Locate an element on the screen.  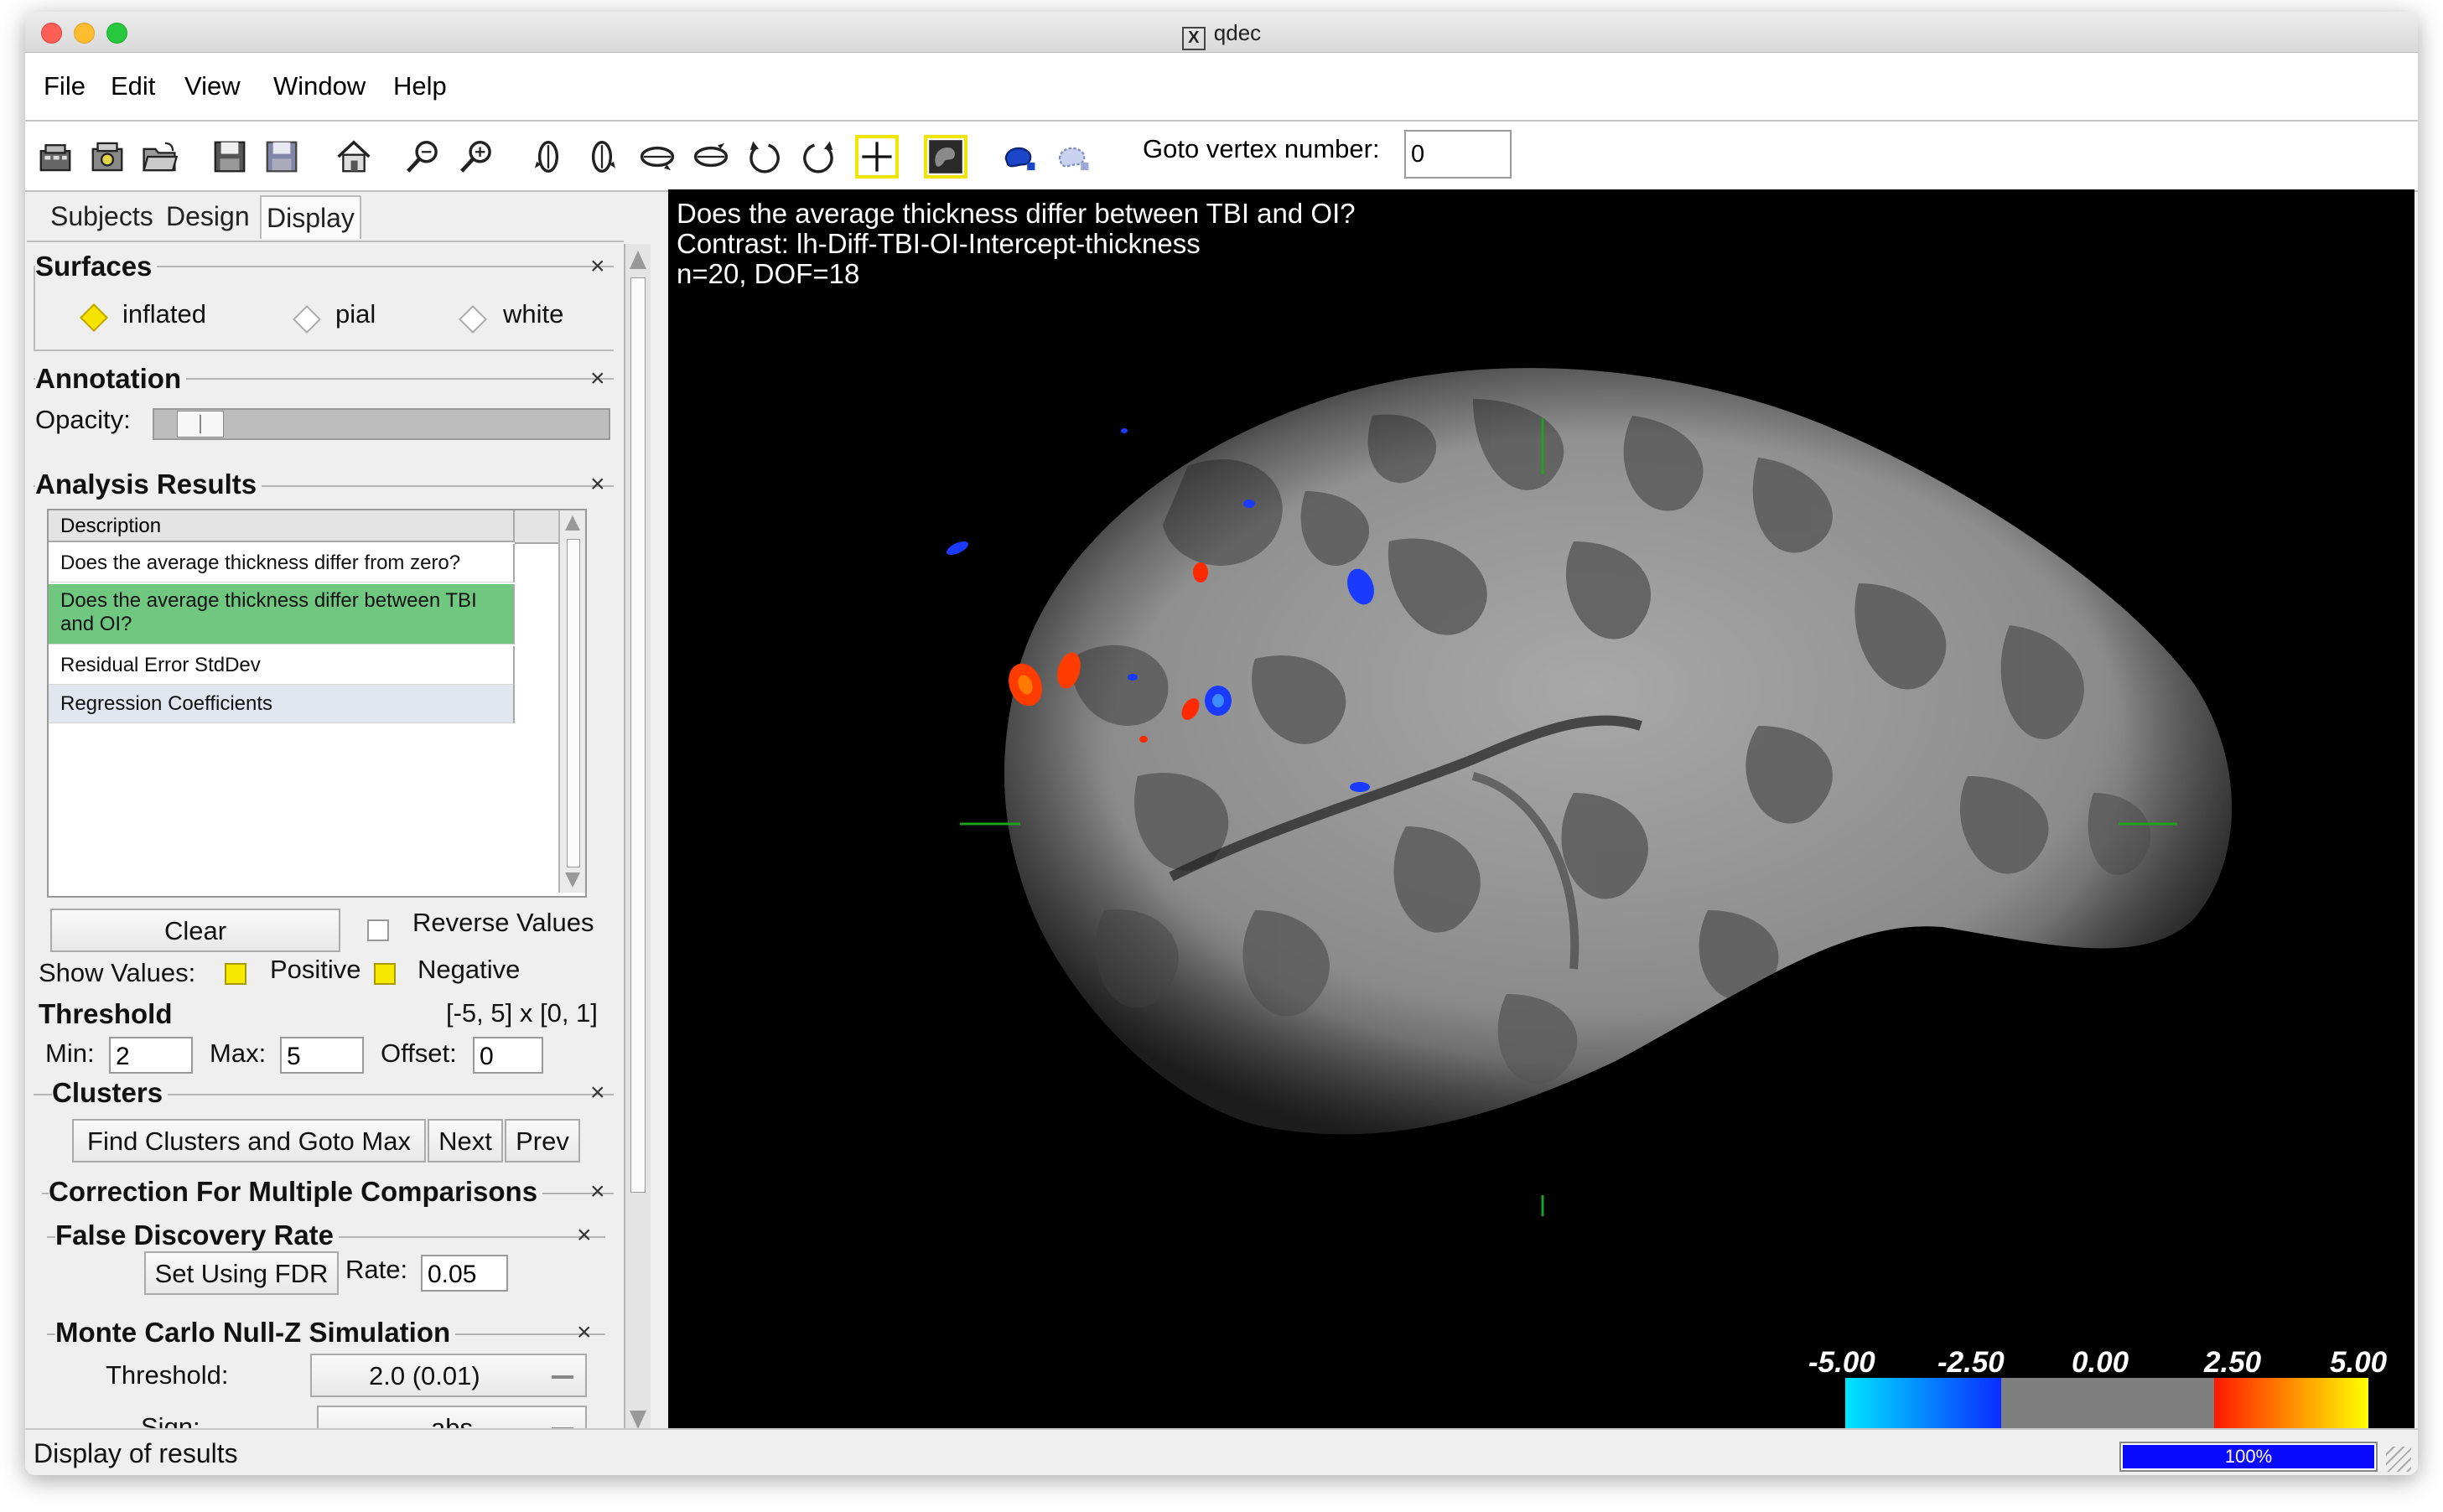
panel-scroll-thumb is located at coordinates (638, 735).